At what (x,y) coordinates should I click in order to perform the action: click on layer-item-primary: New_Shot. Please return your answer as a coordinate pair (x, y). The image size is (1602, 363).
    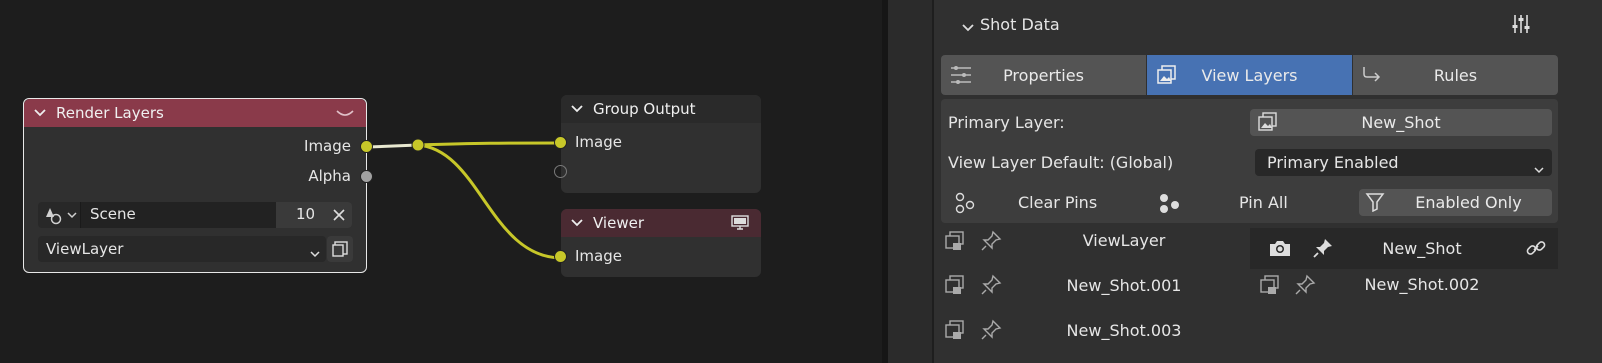
    Looking at the image, I should click on (1404, 248).